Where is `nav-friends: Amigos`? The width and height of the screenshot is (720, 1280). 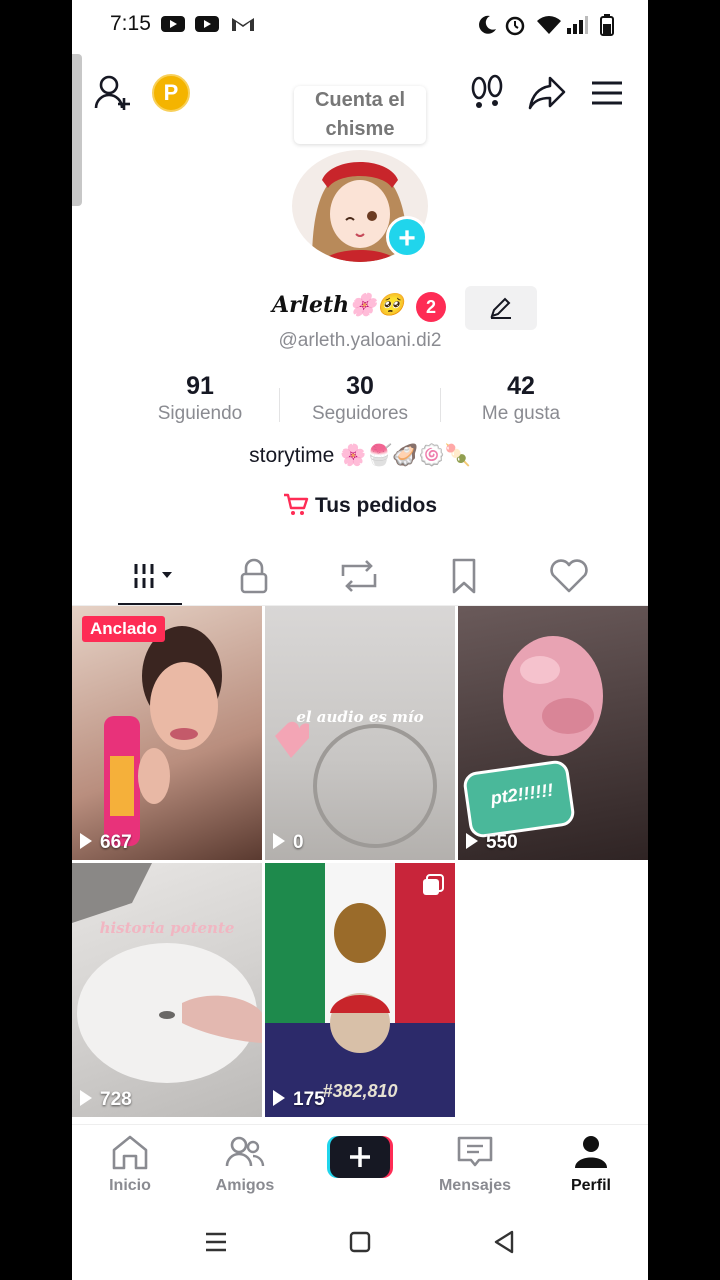
nav-friends: Amigos is located at coordinates (245, 1164).